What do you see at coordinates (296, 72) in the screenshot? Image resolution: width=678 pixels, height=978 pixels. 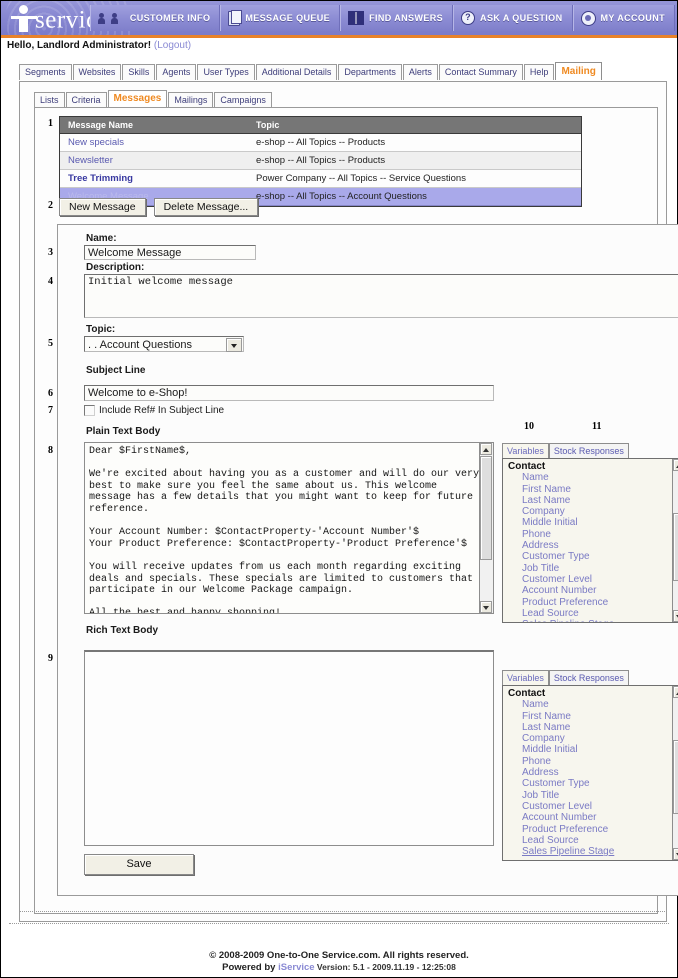 I see `tab-additional-details: Additional Details` at bounding box center [296, 72].